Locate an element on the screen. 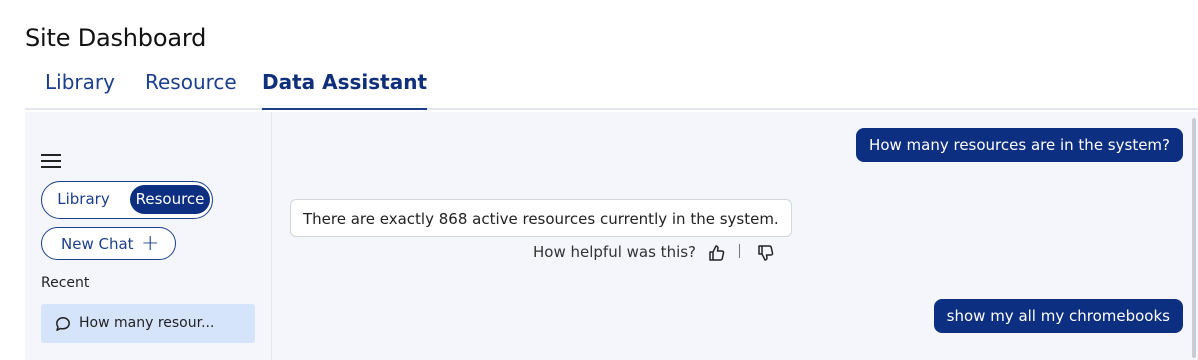 This screenshot has height=360, width=1198. toggle-library: Library is located at coordinates (83, 199).